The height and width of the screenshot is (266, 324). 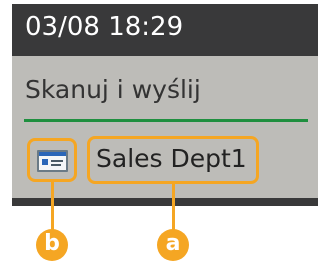 I want to click on address-book-icon, so click(x=52, y=161).